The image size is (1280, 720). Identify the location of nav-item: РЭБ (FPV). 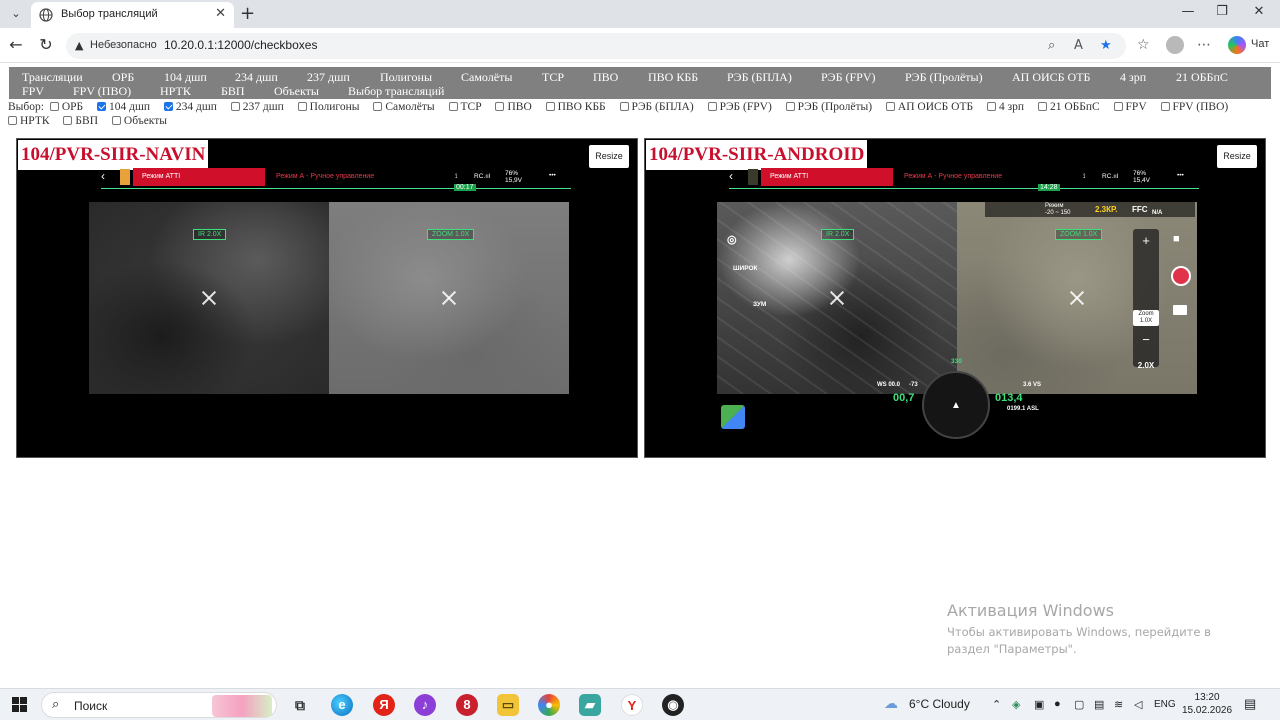
(848, 77).